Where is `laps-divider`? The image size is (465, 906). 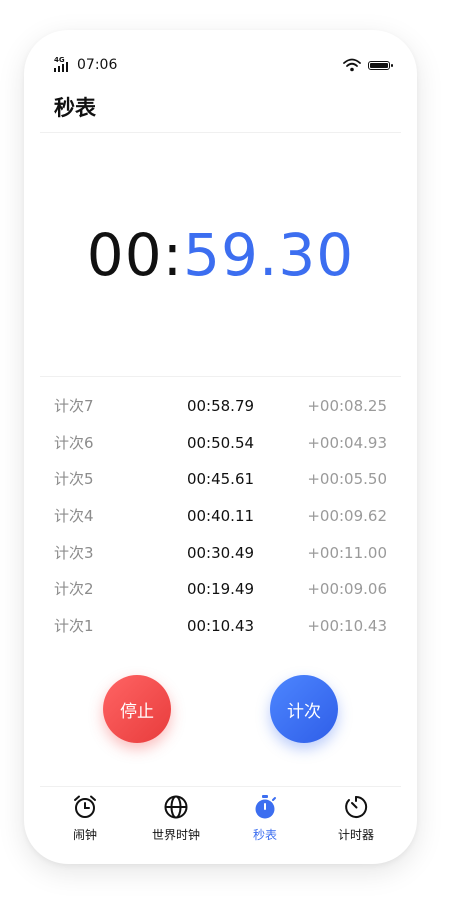
laps-divider is located at coordinates (220, 376).